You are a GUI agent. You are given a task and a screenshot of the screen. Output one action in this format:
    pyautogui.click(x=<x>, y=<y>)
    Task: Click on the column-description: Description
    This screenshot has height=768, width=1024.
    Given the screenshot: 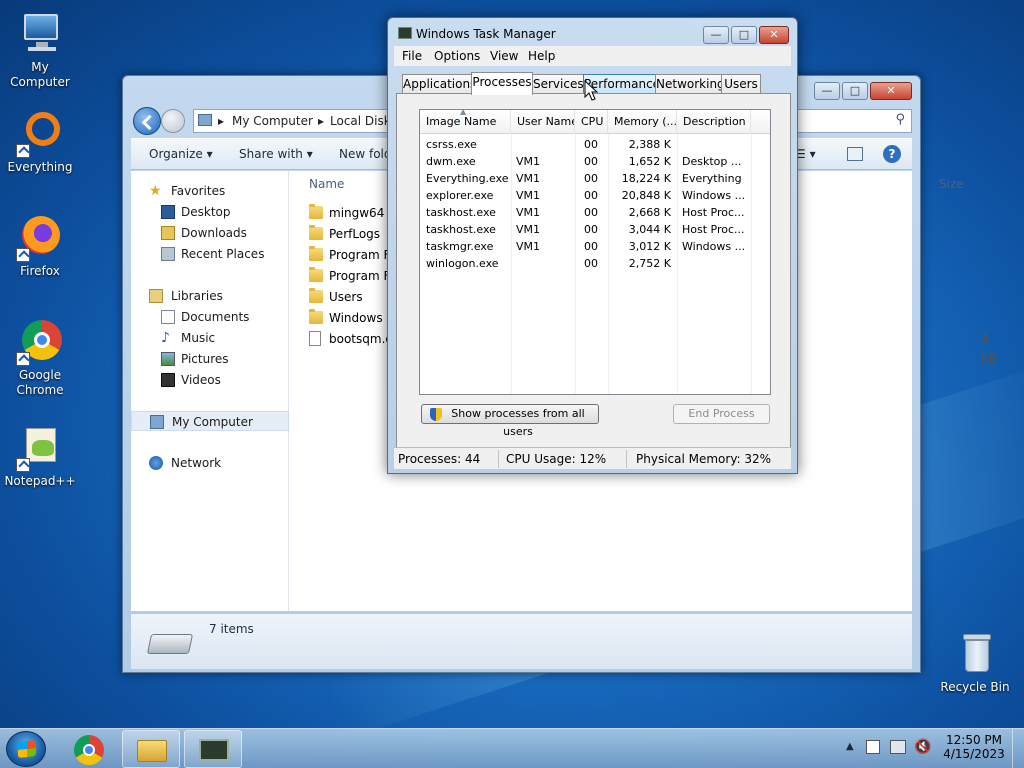 What is the action you would take?
    pyautogui.click(x=714, y=122)
    